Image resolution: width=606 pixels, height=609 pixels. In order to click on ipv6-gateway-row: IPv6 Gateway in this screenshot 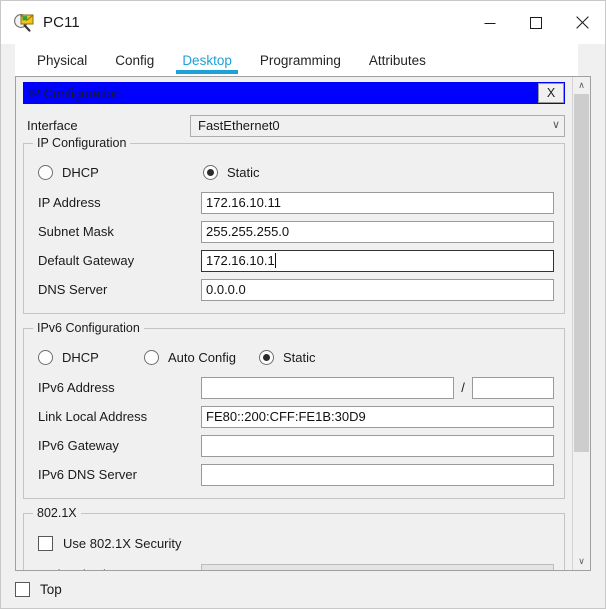, I will do `click(294, 445)`.